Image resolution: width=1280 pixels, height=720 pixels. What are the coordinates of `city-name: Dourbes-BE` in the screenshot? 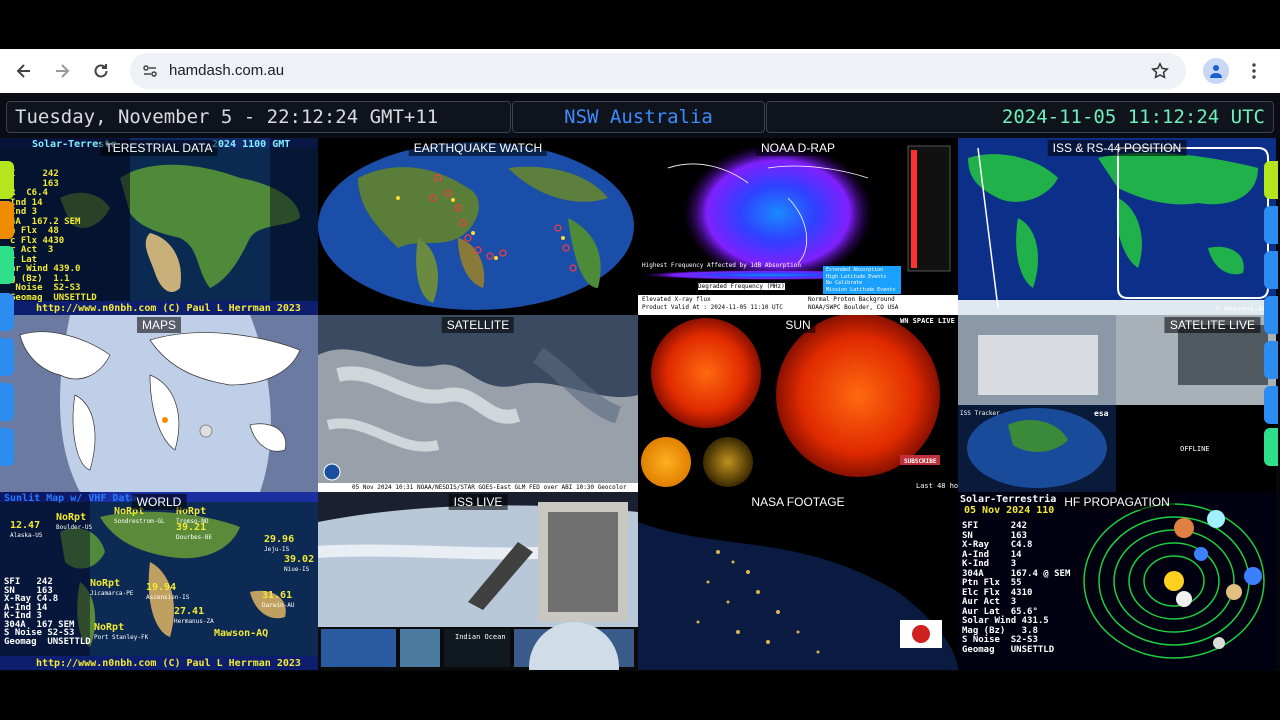 It's located at (194, 537).